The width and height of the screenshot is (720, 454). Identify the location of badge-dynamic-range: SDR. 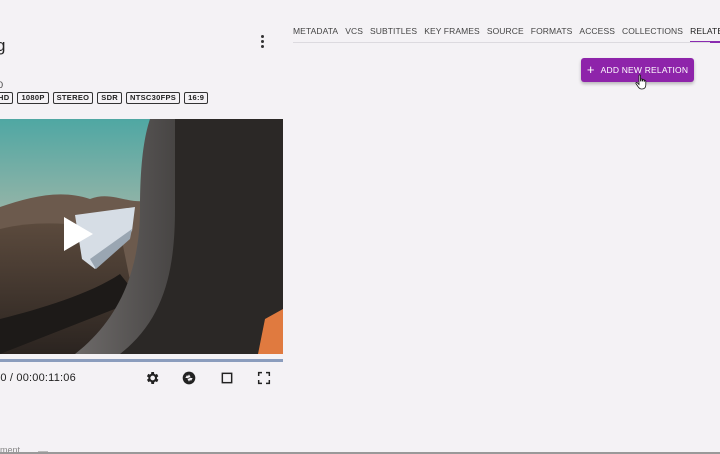
(110, 98).